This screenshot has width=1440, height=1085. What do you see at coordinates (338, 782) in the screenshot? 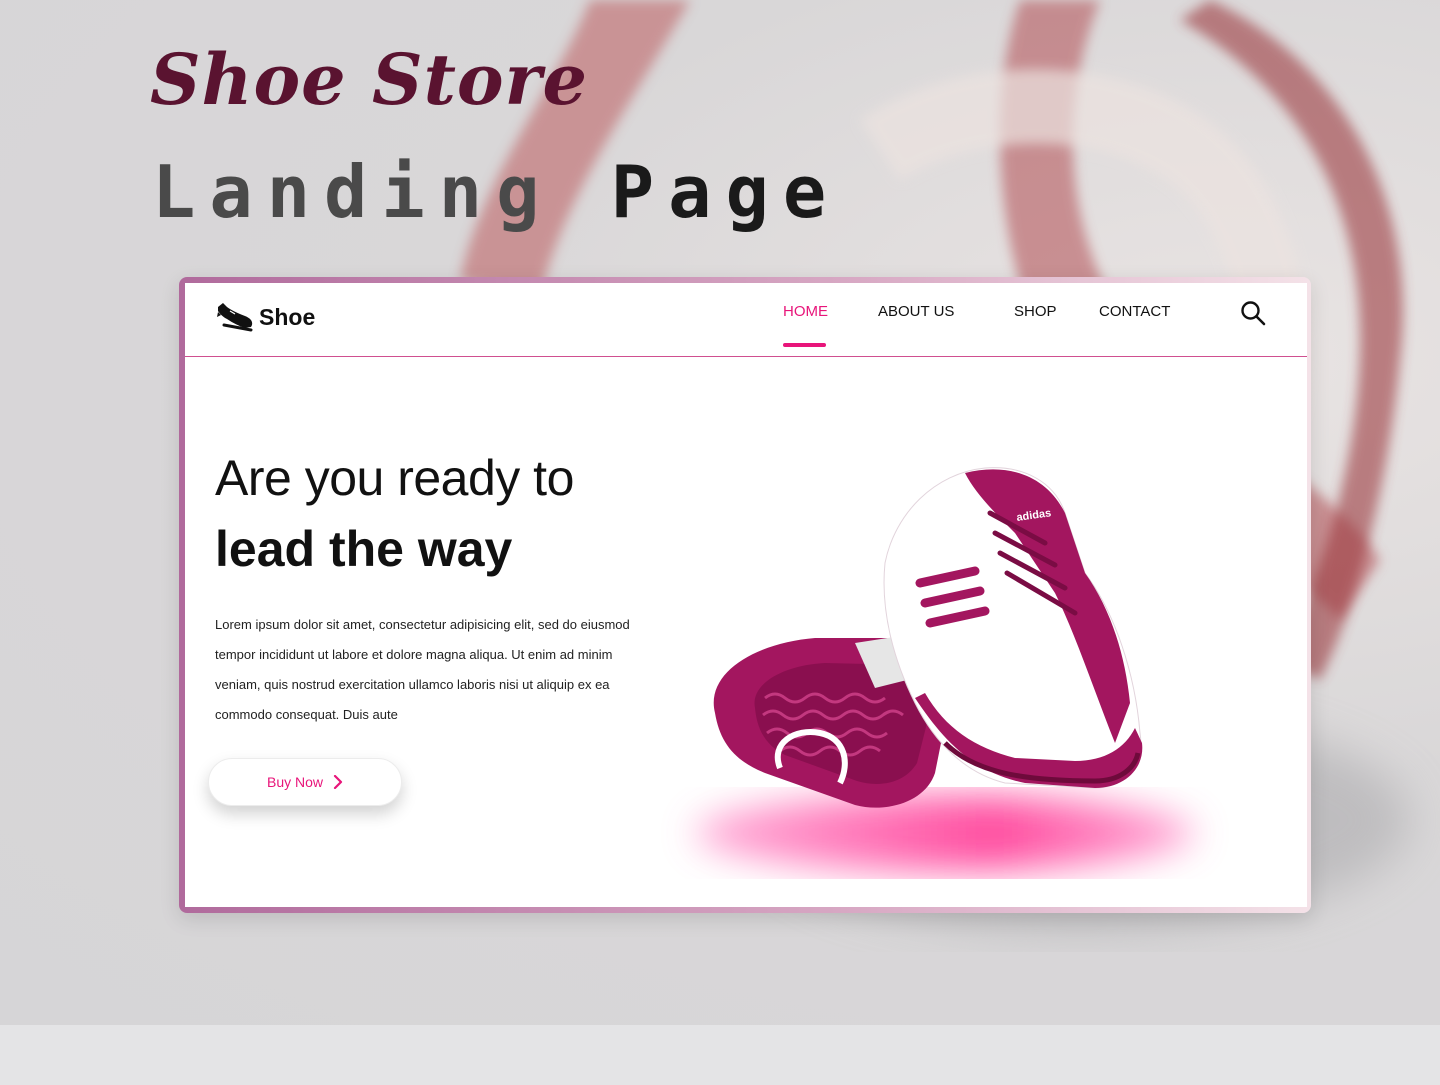
I see `chevron-right-icon` at bounding box center [338, 782].